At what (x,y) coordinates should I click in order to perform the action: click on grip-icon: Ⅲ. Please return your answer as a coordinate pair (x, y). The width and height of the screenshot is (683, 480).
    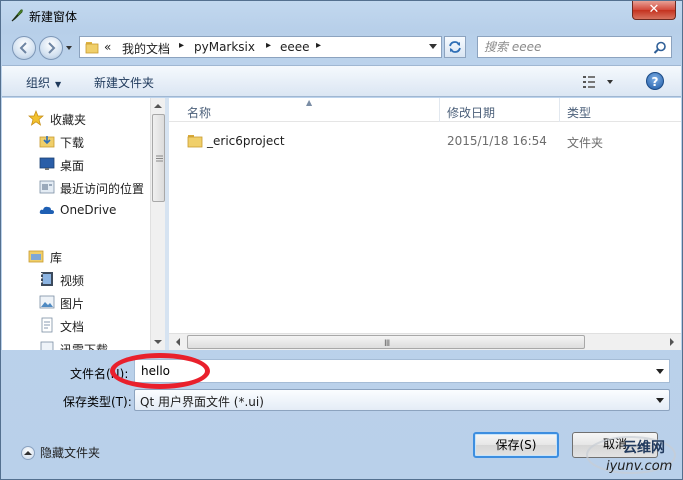
    Looking at the image, I should click on (387, 344).